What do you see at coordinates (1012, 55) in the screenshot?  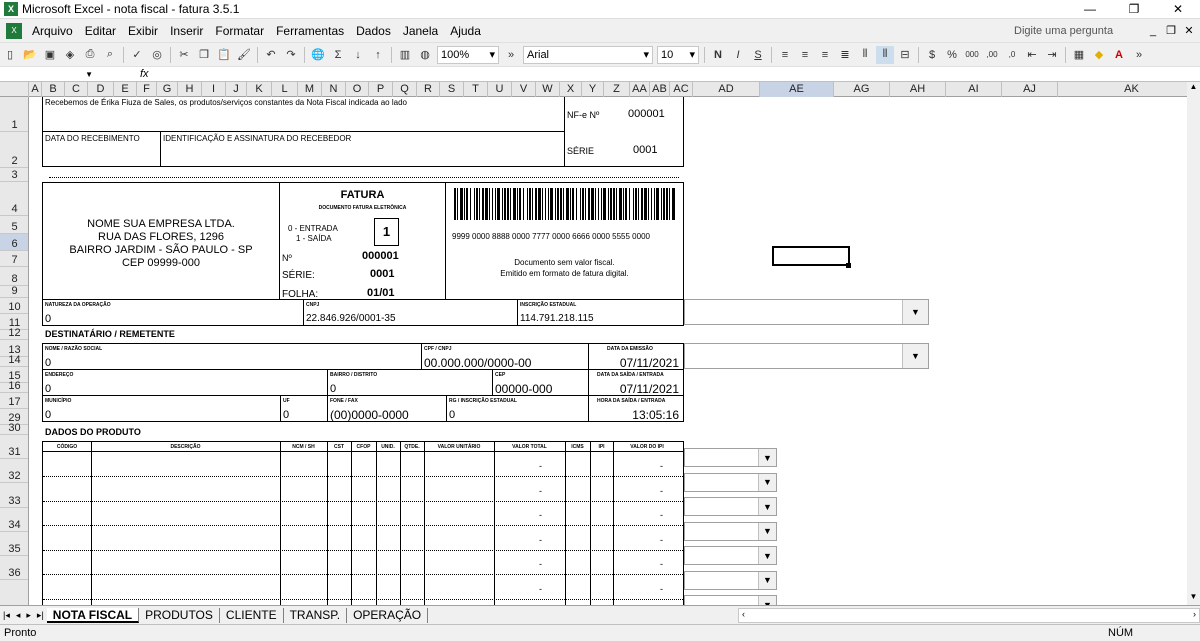 I see `decrease-decimal-icon: ,0` at bounding box center [1012, 55].